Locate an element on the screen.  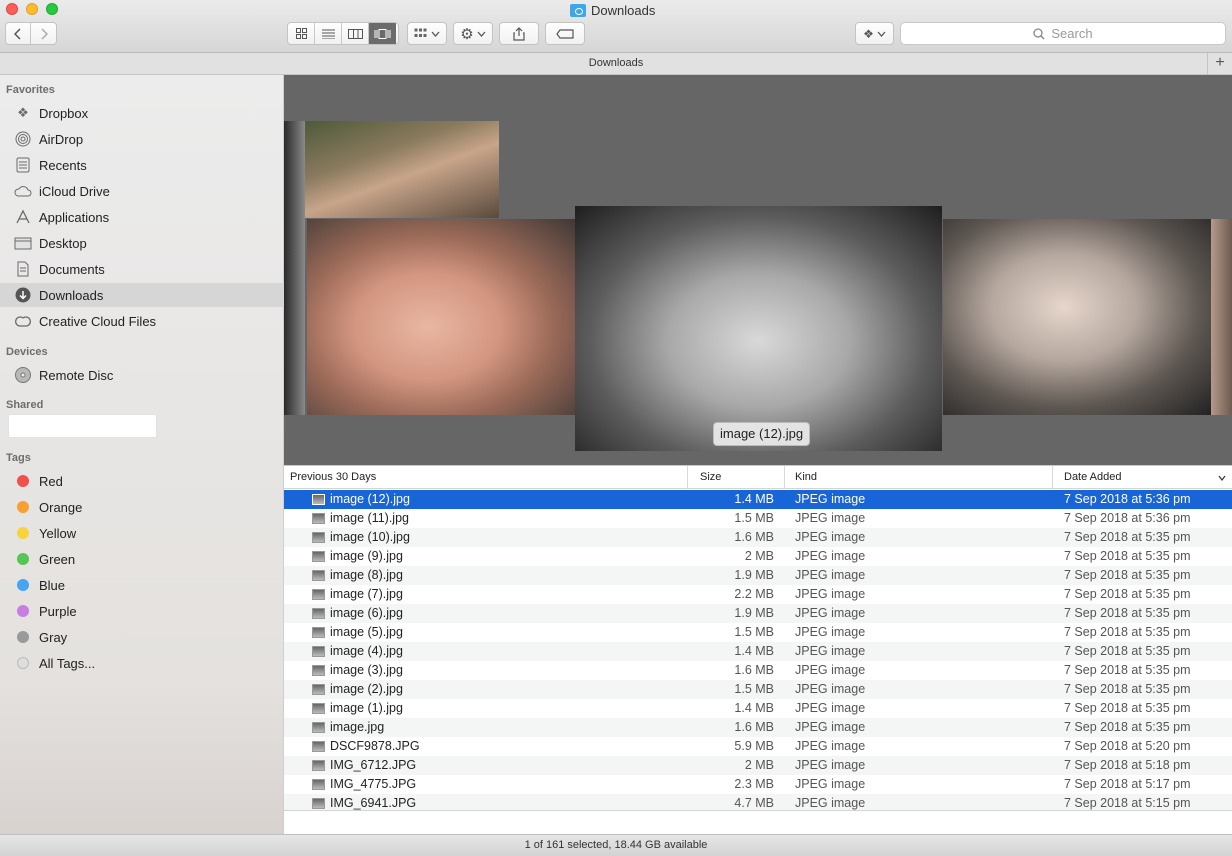
sidebar-tag-green: Green is located at coordinates (142, 559).